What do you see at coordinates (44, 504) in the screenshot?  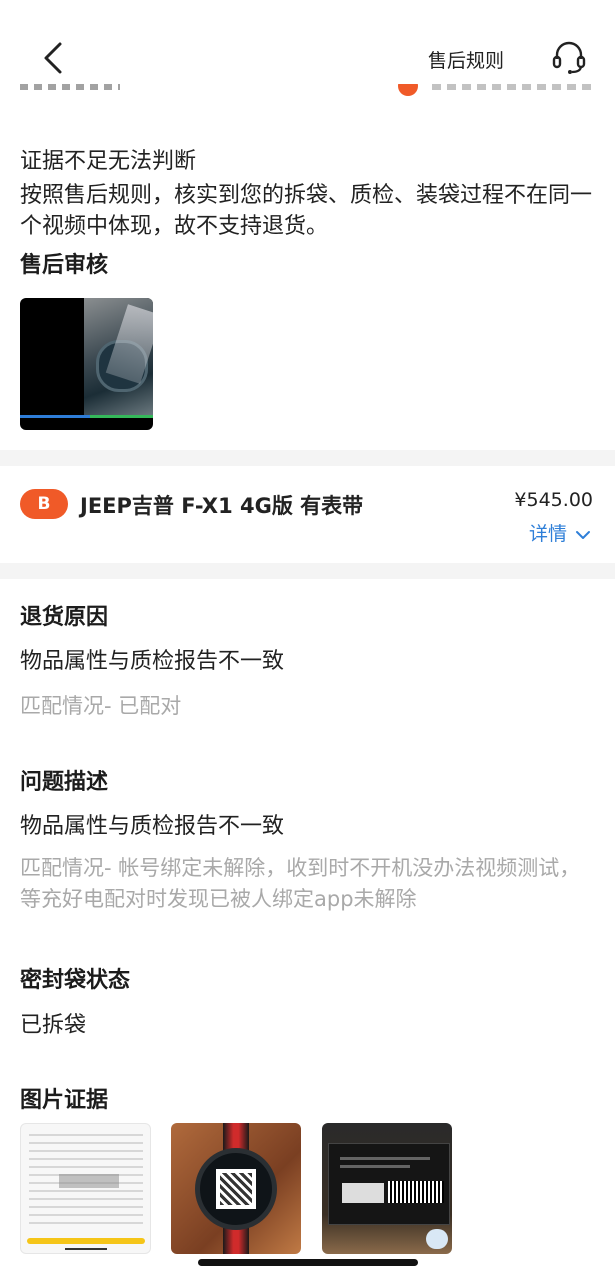 I see `product-badge: B` at bounding box center [44, 504].